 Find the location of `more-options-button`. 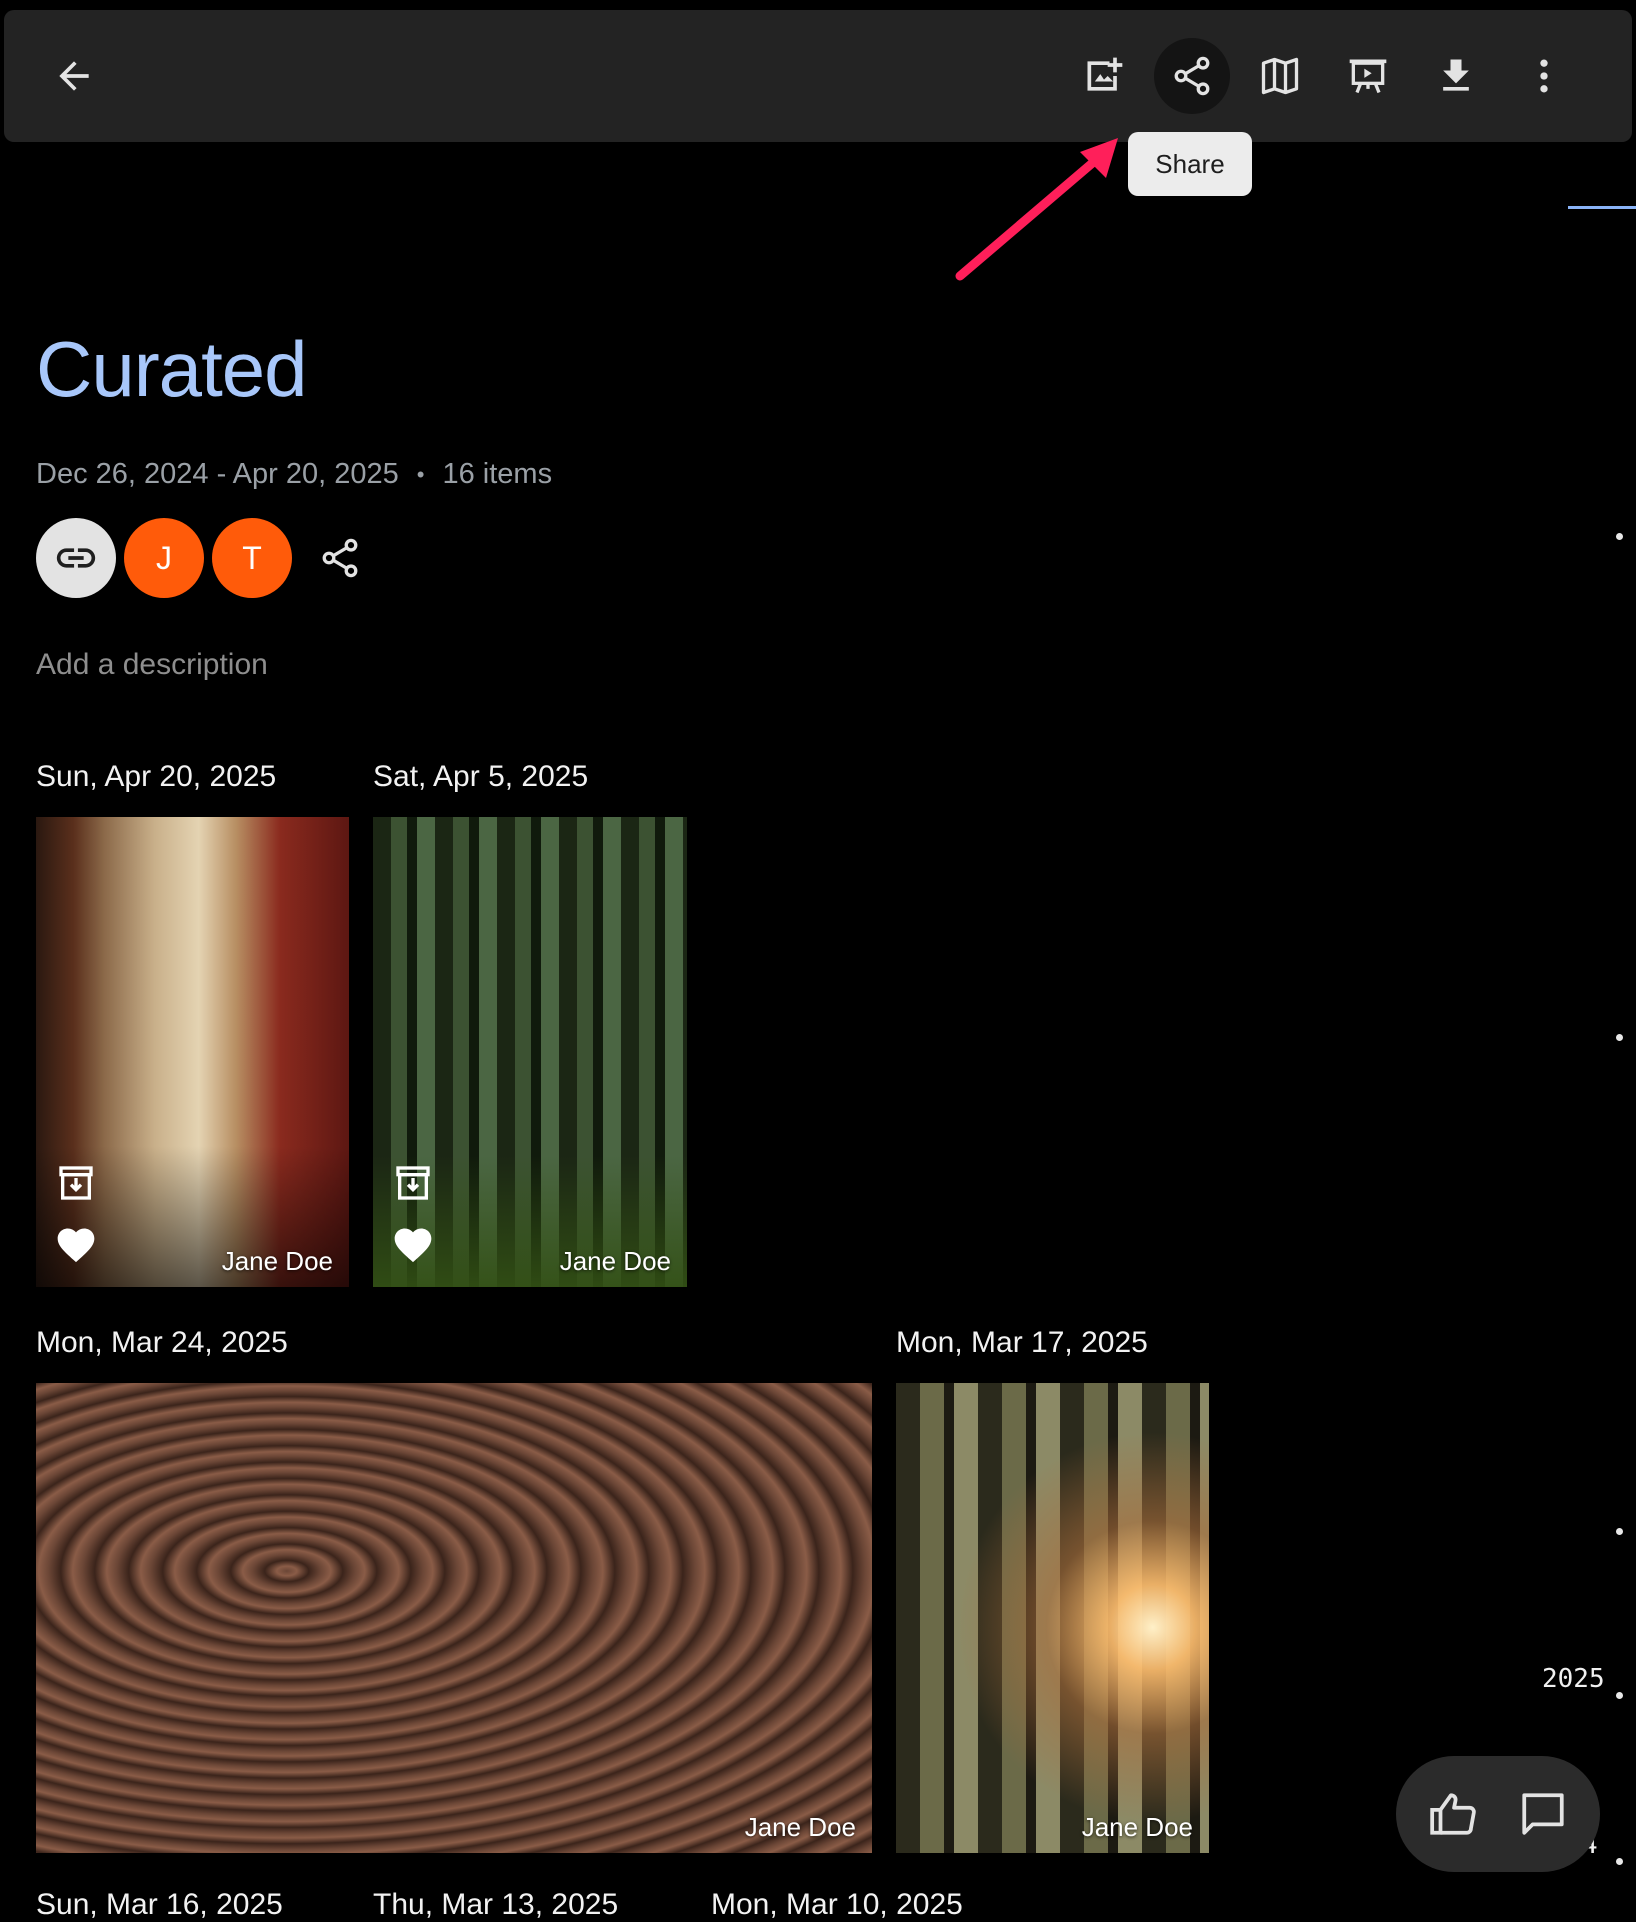

more-options-button is located at coordinates (1544, 76).